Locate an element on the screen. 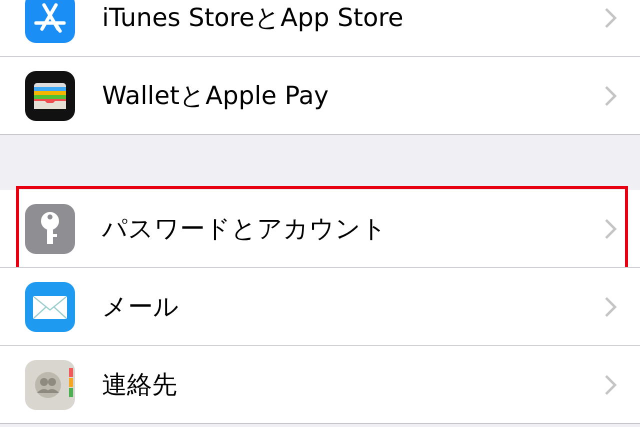 The image size is (640, 427). mail-icon is located at coordinates (50, 307).